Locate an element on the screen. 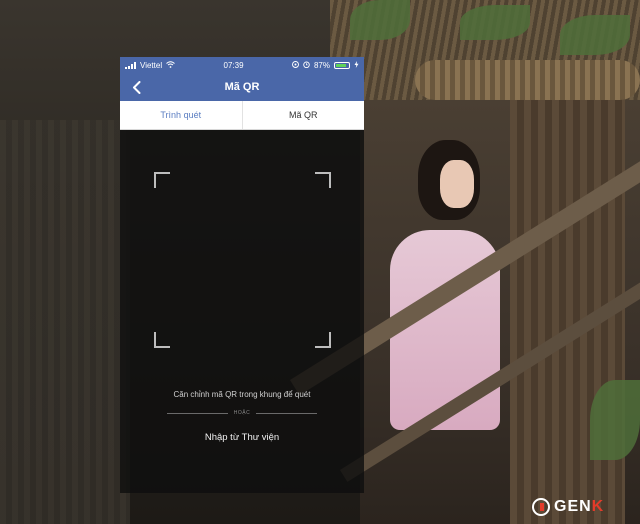 This screenshot has width=640, height=524. page-title: Mã QR is located at coordinates (242, 87).